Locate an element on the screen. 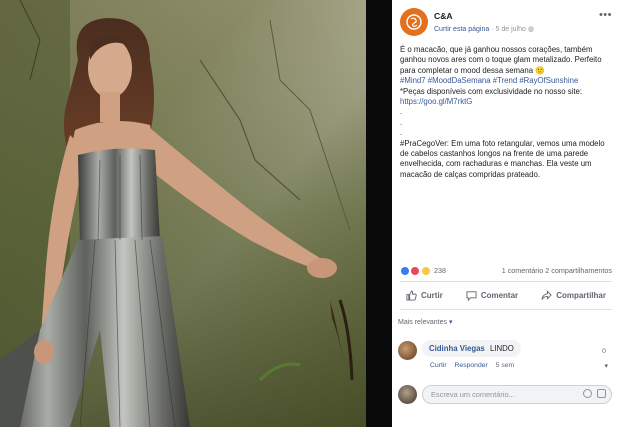 This screenshot has height=427, width=620. globe-icon: ◍ is located at coordinates (530, 29).